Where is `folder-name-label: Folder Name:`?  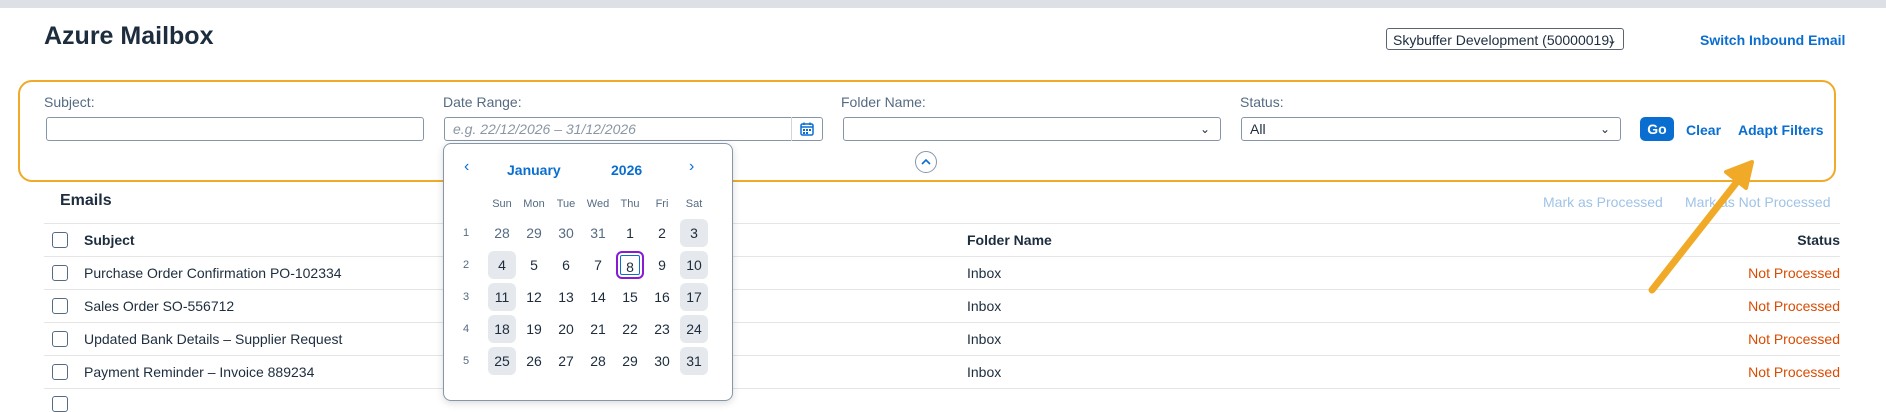
folder-name-label: Folder Name: is located at coordinates (883, 102).